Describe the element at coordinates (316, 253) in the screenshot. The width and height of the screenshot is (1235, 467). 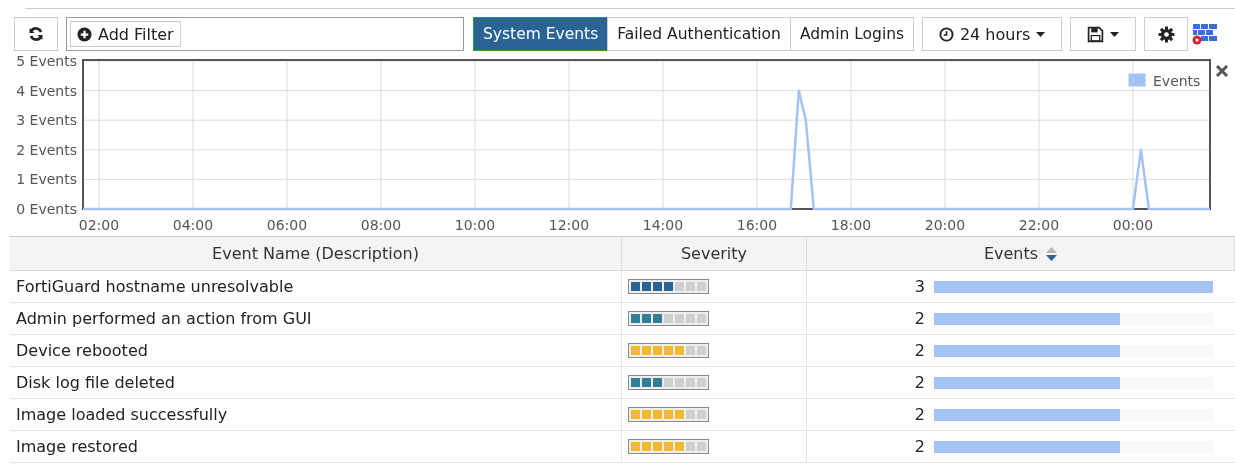
I see `column-header: Event Name (Description)` at that location.